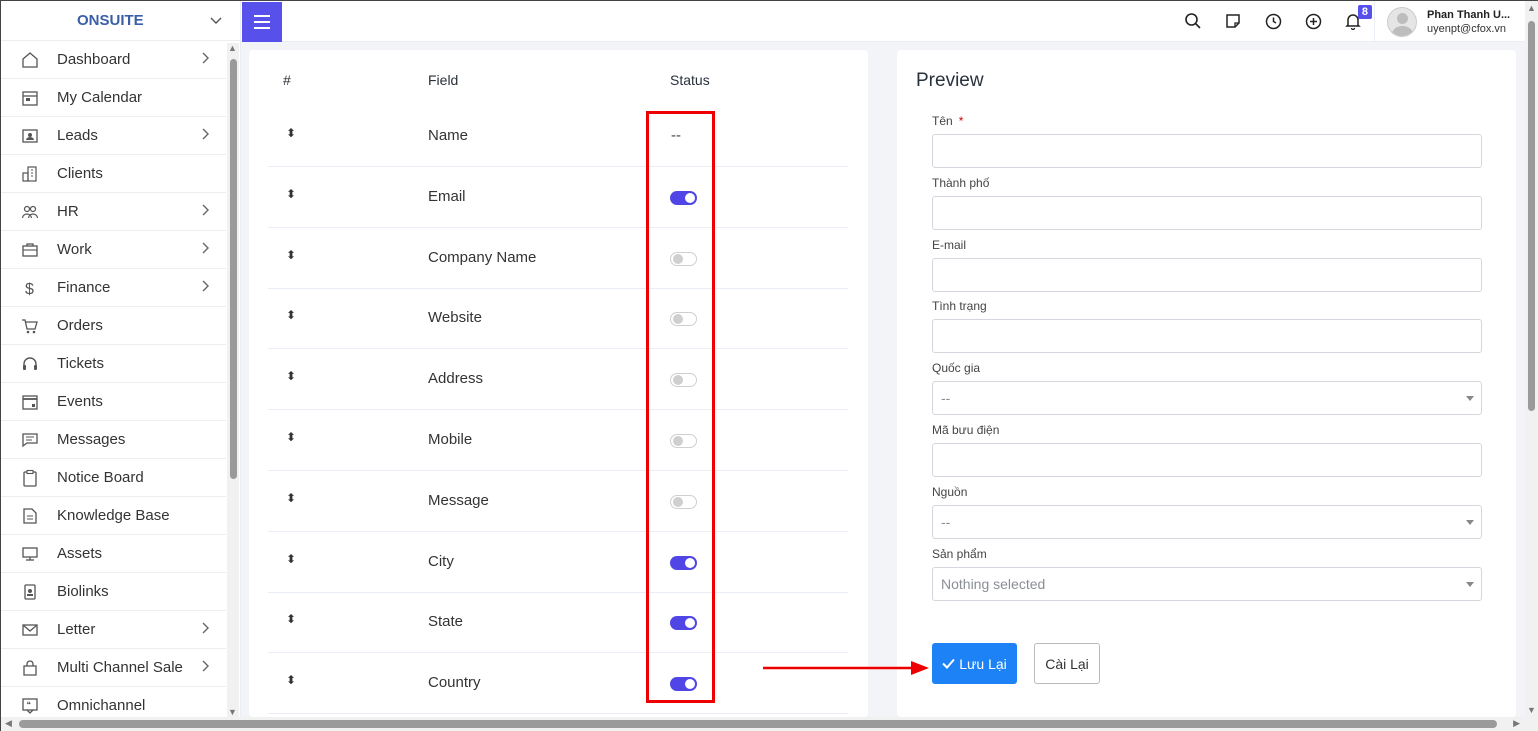 This screenshot has height=731, width=1538. Describe the element at coordinates (30, 478) in the screenshot. I see `clipboard-icon` at that location.